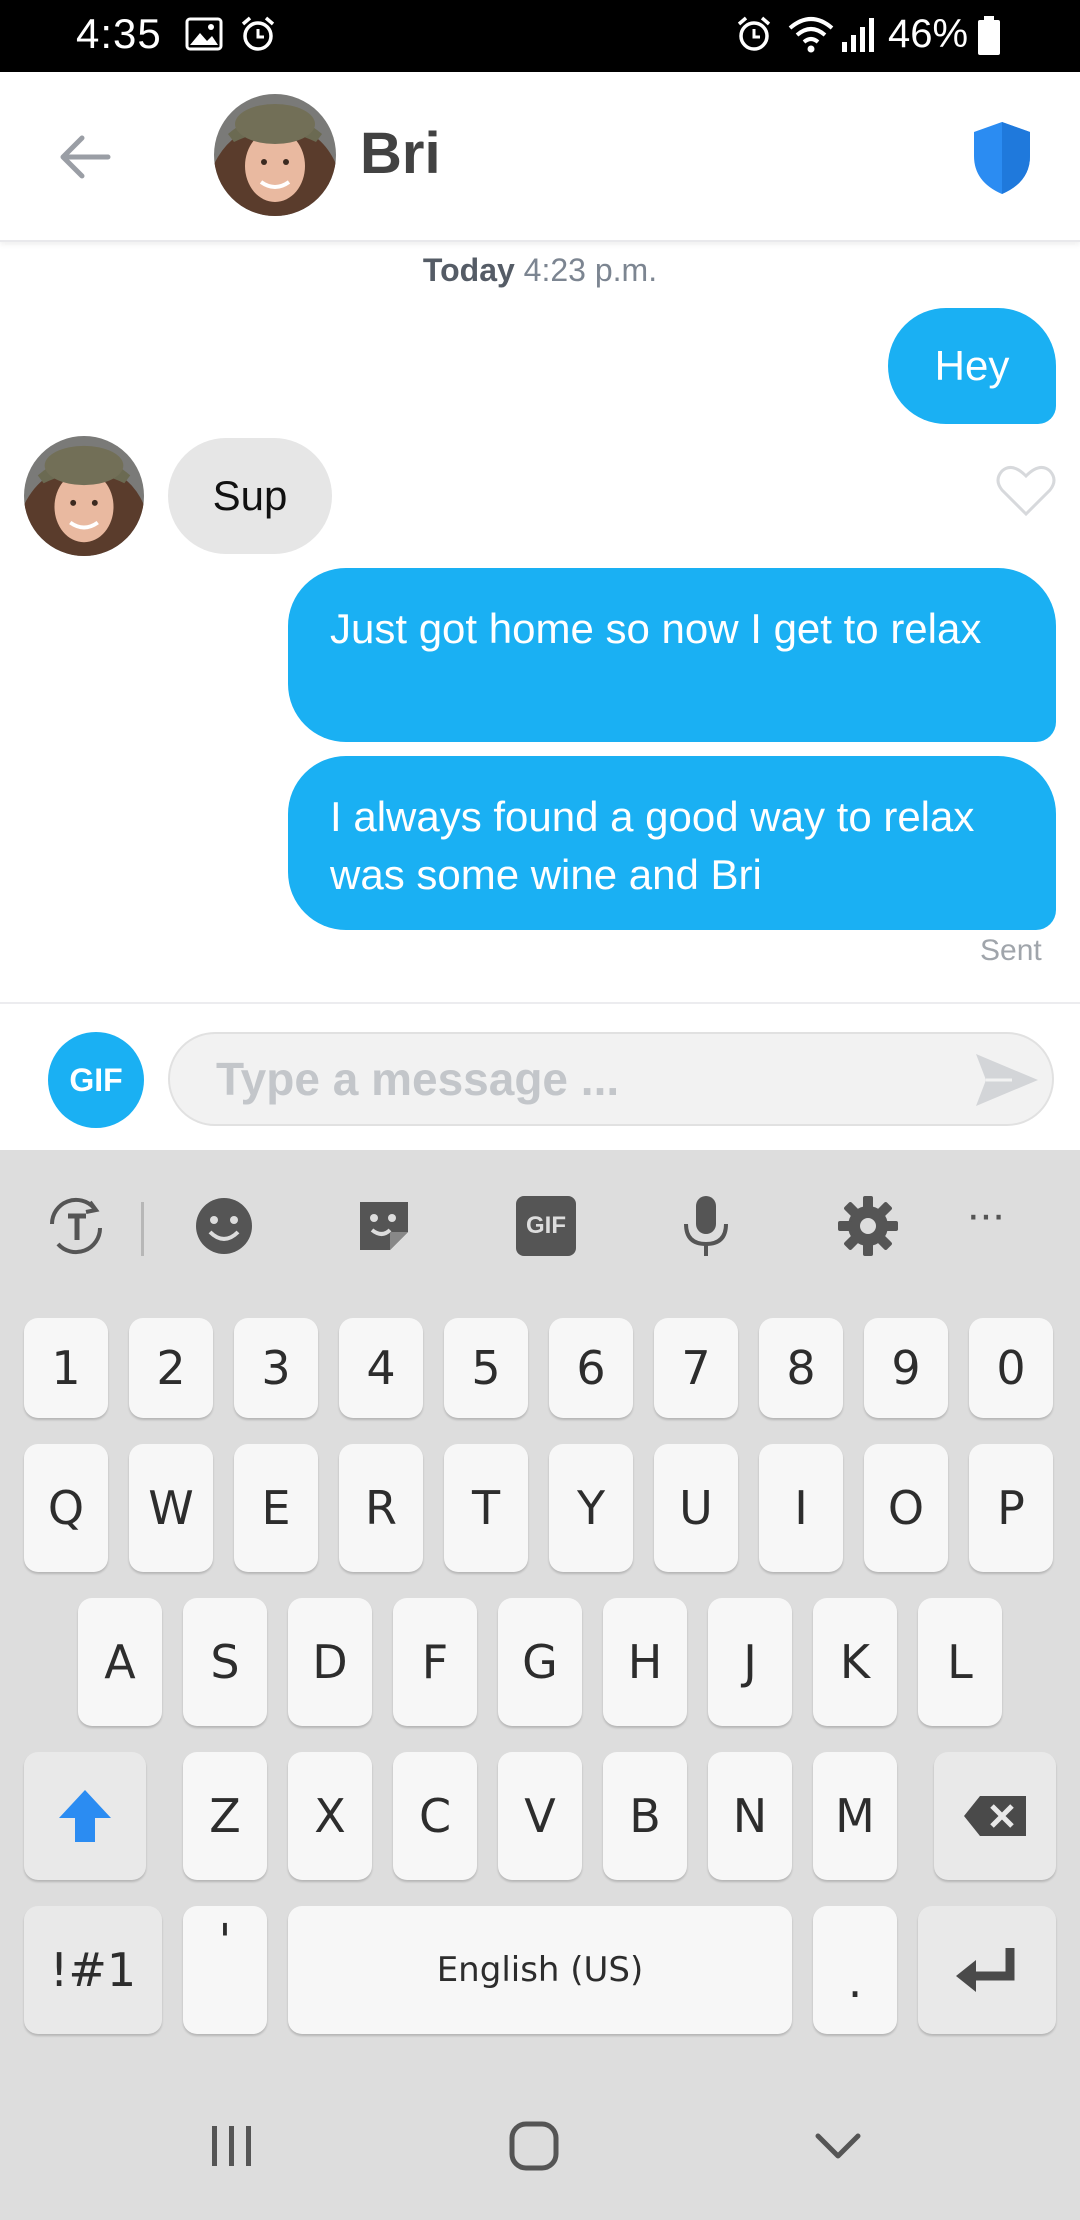 The image size is (1080, 2220). Describe the element at coordinates (225, 1816) in the screenshot. I see `key-z: Z` at that location.